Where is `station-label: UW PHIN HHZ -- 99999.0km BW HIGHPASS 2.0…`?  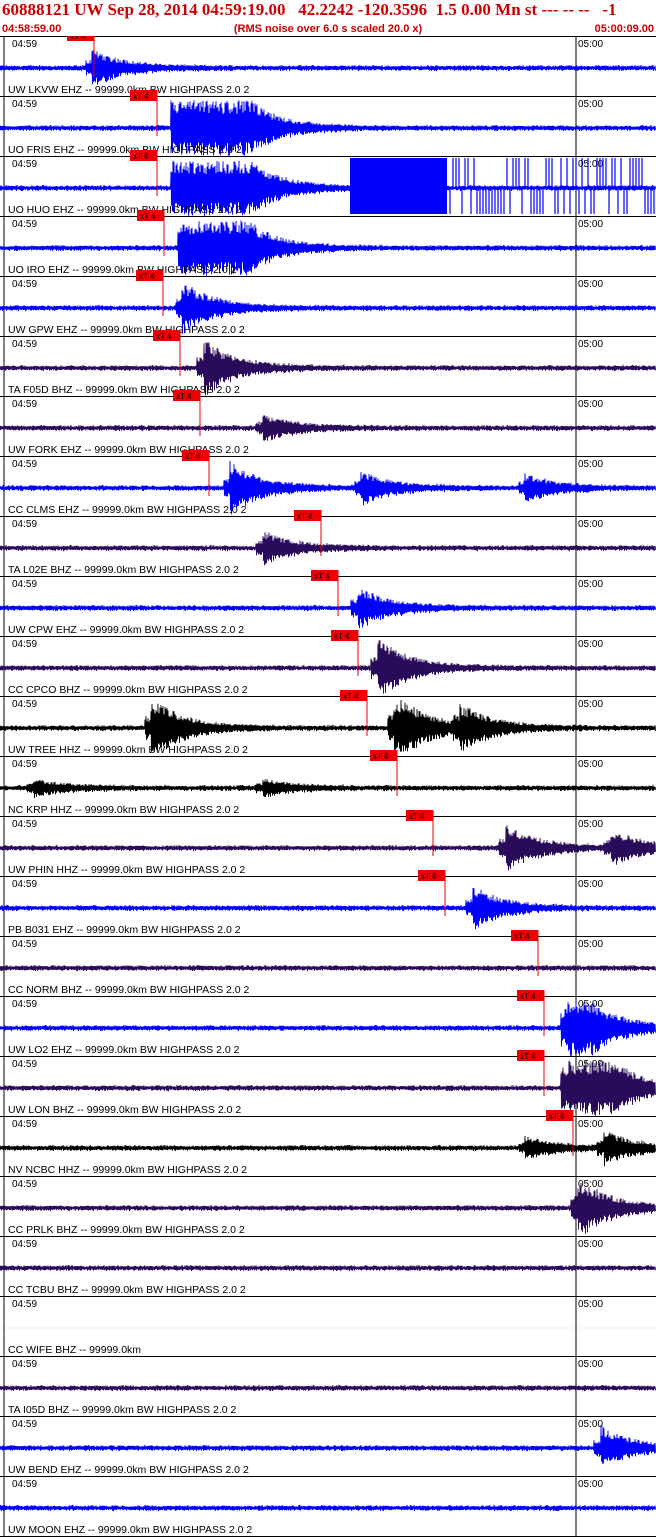
station-label: UW PHIN HHZ -- 99999.0km BW HIGHPASS 2.0… is located at coordinates (126, 870).